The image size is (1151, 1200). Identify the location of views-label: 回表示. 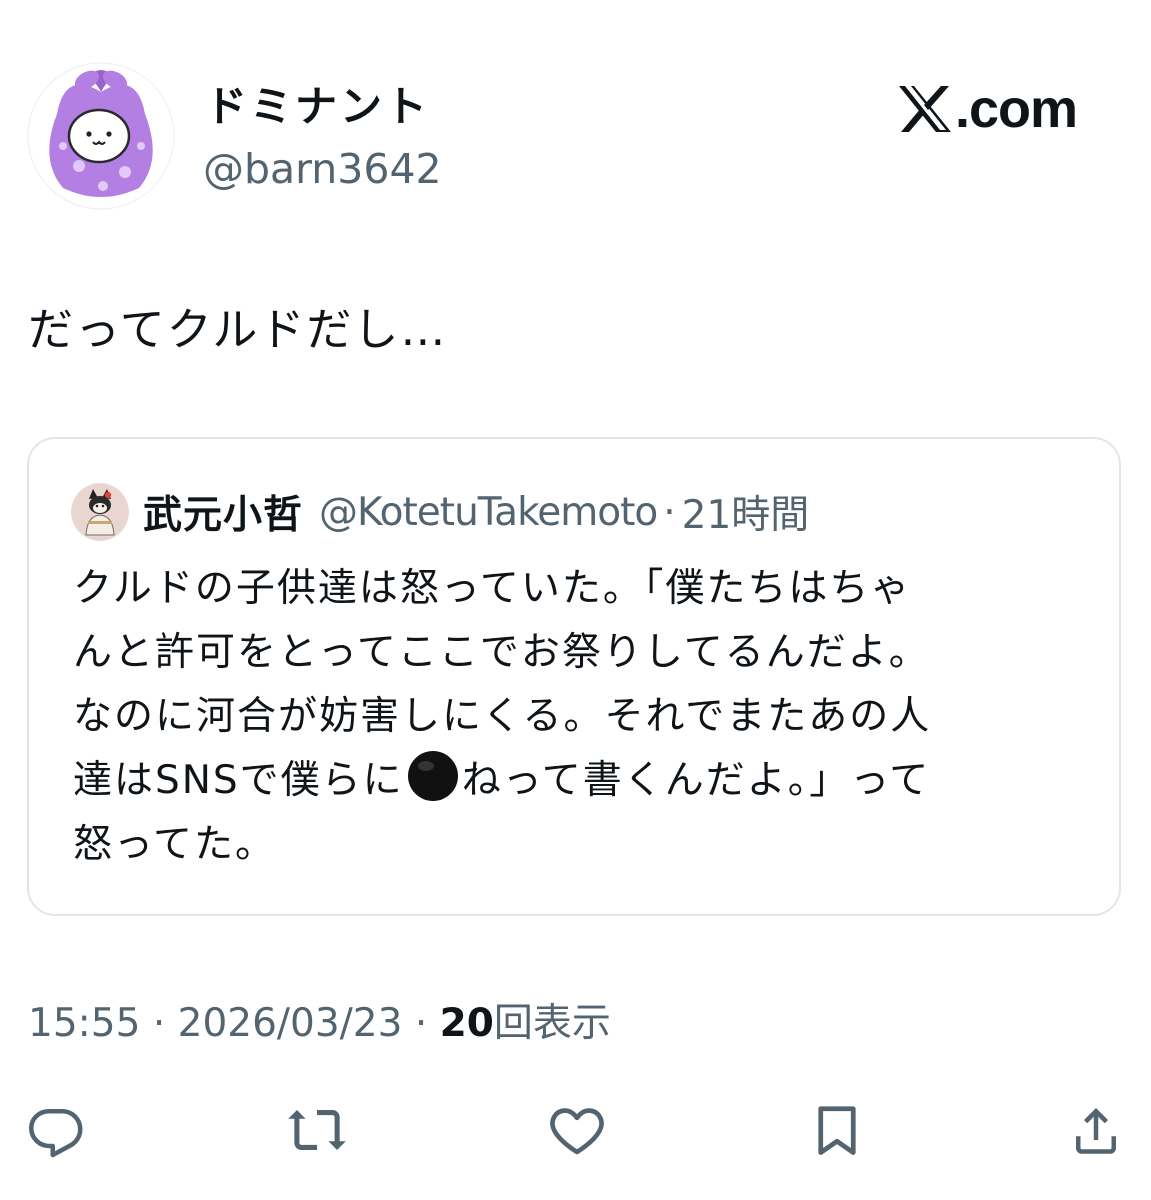
(552, 1023).